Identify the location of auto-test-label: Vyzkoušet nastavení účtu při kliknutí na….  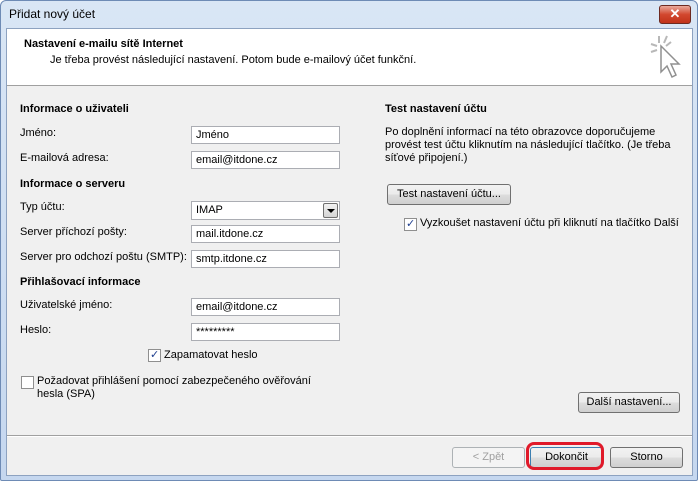
(549, 223).